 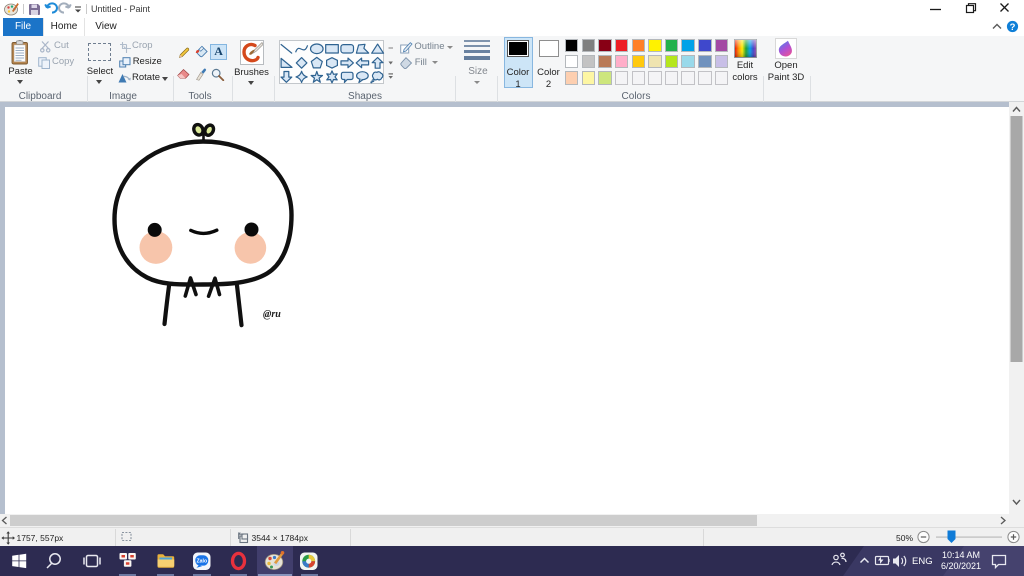 I want to click on svg-text: @ru, so click(x=272, y=314).